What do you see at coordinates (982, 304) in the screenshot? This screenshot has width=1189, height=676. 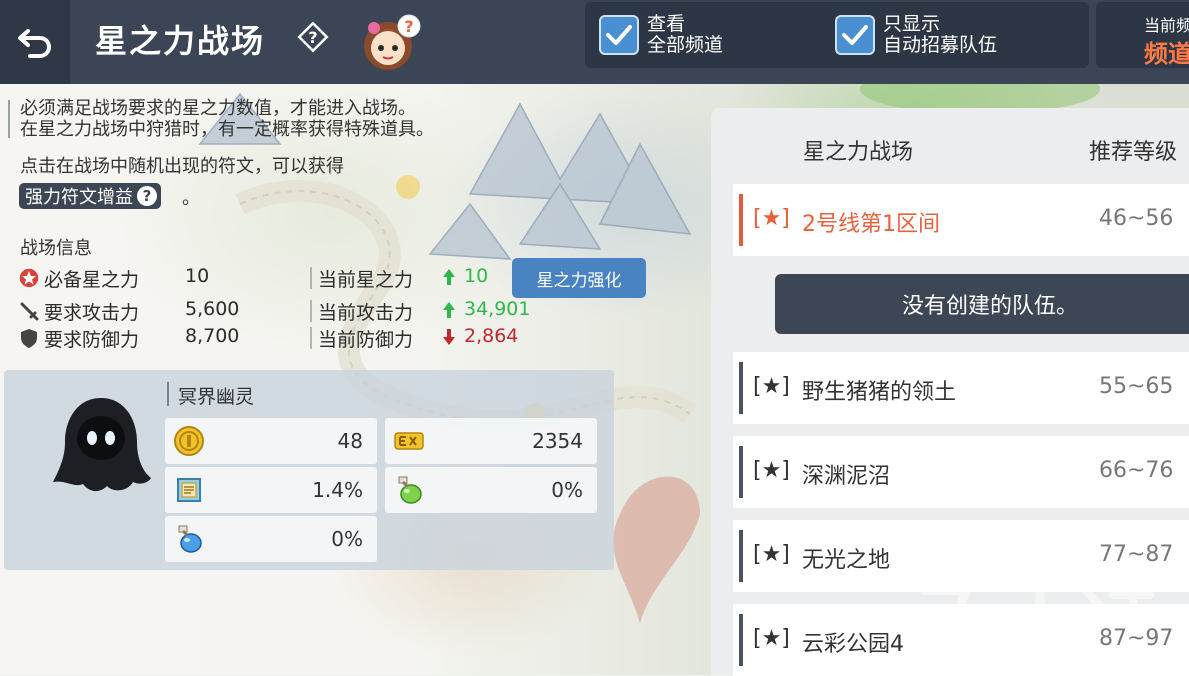 I see `no-team-message: 没有创建的队伍。` at bounding box center [982, 304].